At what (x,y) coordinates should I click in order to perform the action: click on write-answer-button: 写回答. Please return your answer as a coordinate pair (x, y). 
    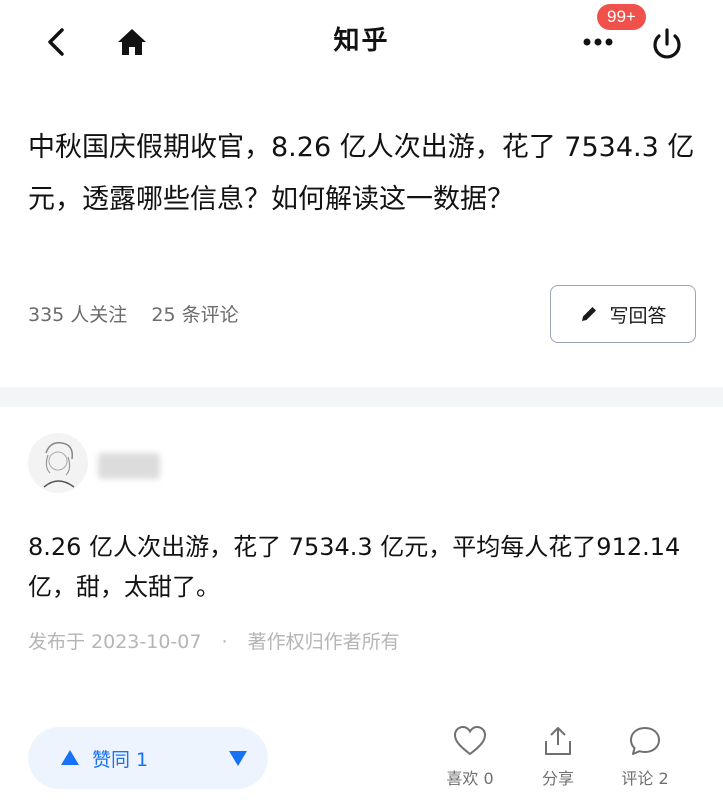
    Looking at the image, I should click on (623, 314).